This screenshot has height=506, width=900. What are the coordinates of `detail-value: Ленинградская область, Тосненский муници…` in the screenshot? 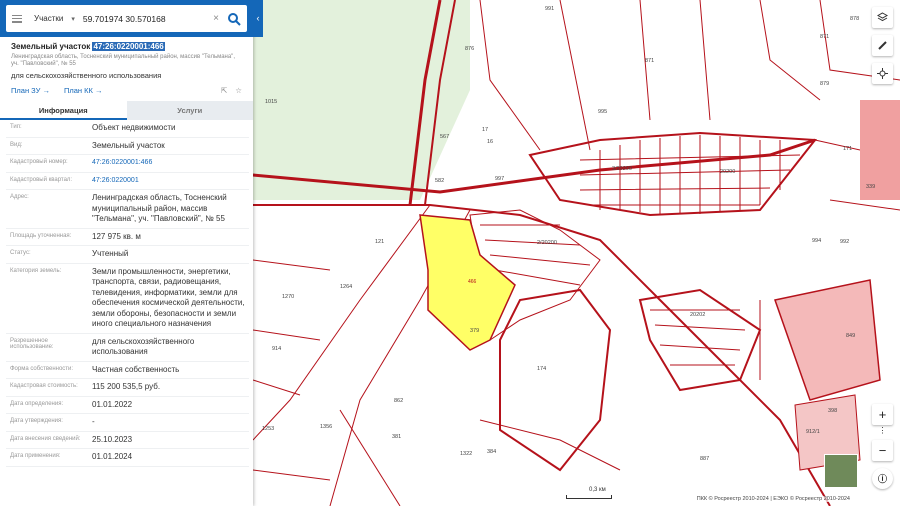 It's located at (159, 208).